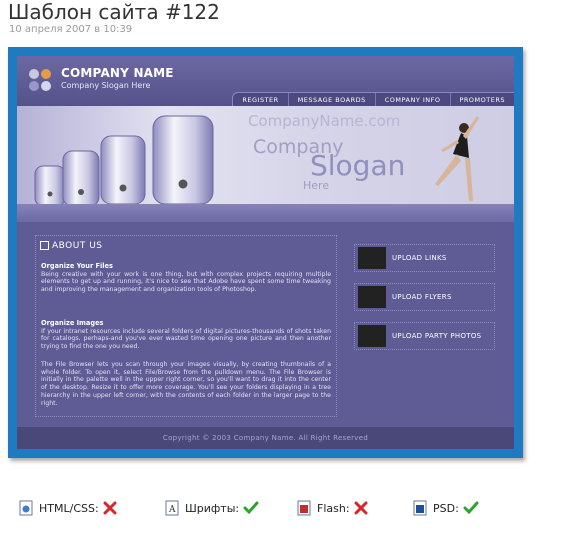 Image resolution: width=566 pixels, height=533 pixels. Describe the element at coordinates (117, 73) in the screenshot. I see `company-name: COMPANY NAME` at that location.